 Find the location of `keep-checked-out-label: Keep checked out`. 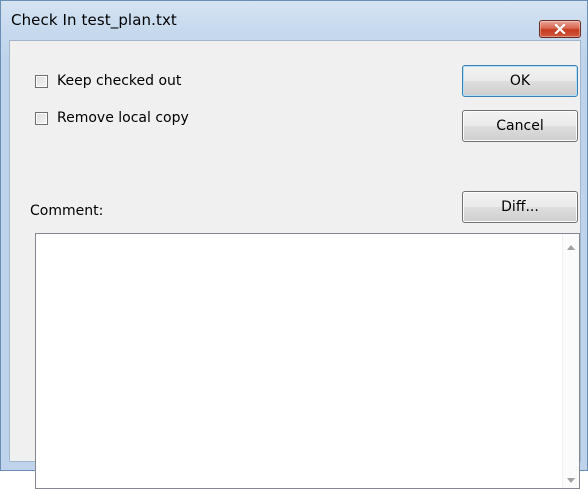

keep-checked-out-label: Keep checked out is located at coordinates (119, 81).